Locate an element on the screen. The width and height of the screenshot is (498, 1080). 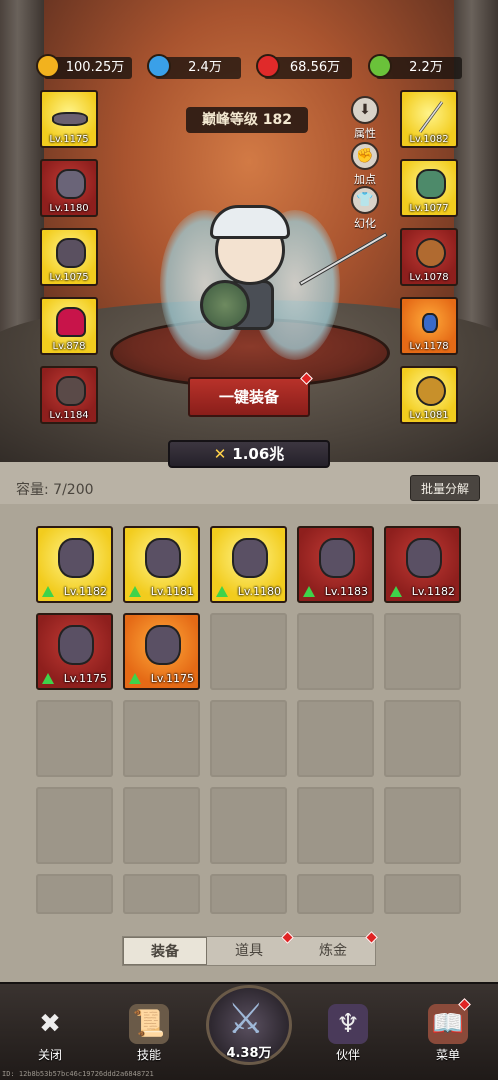
battle-button: ⚔ 4.38万 is located at coordinates (249, 1025).